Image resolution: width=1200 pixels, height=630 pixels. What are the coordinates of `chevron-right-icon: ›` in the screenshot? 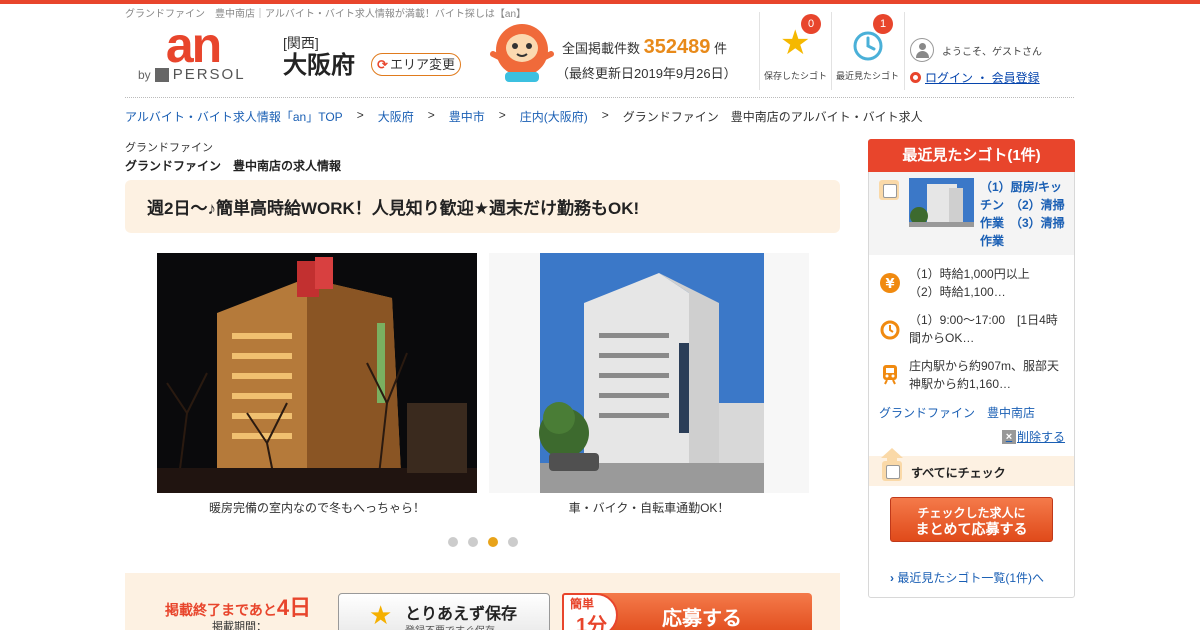 It's located at (892, 578).